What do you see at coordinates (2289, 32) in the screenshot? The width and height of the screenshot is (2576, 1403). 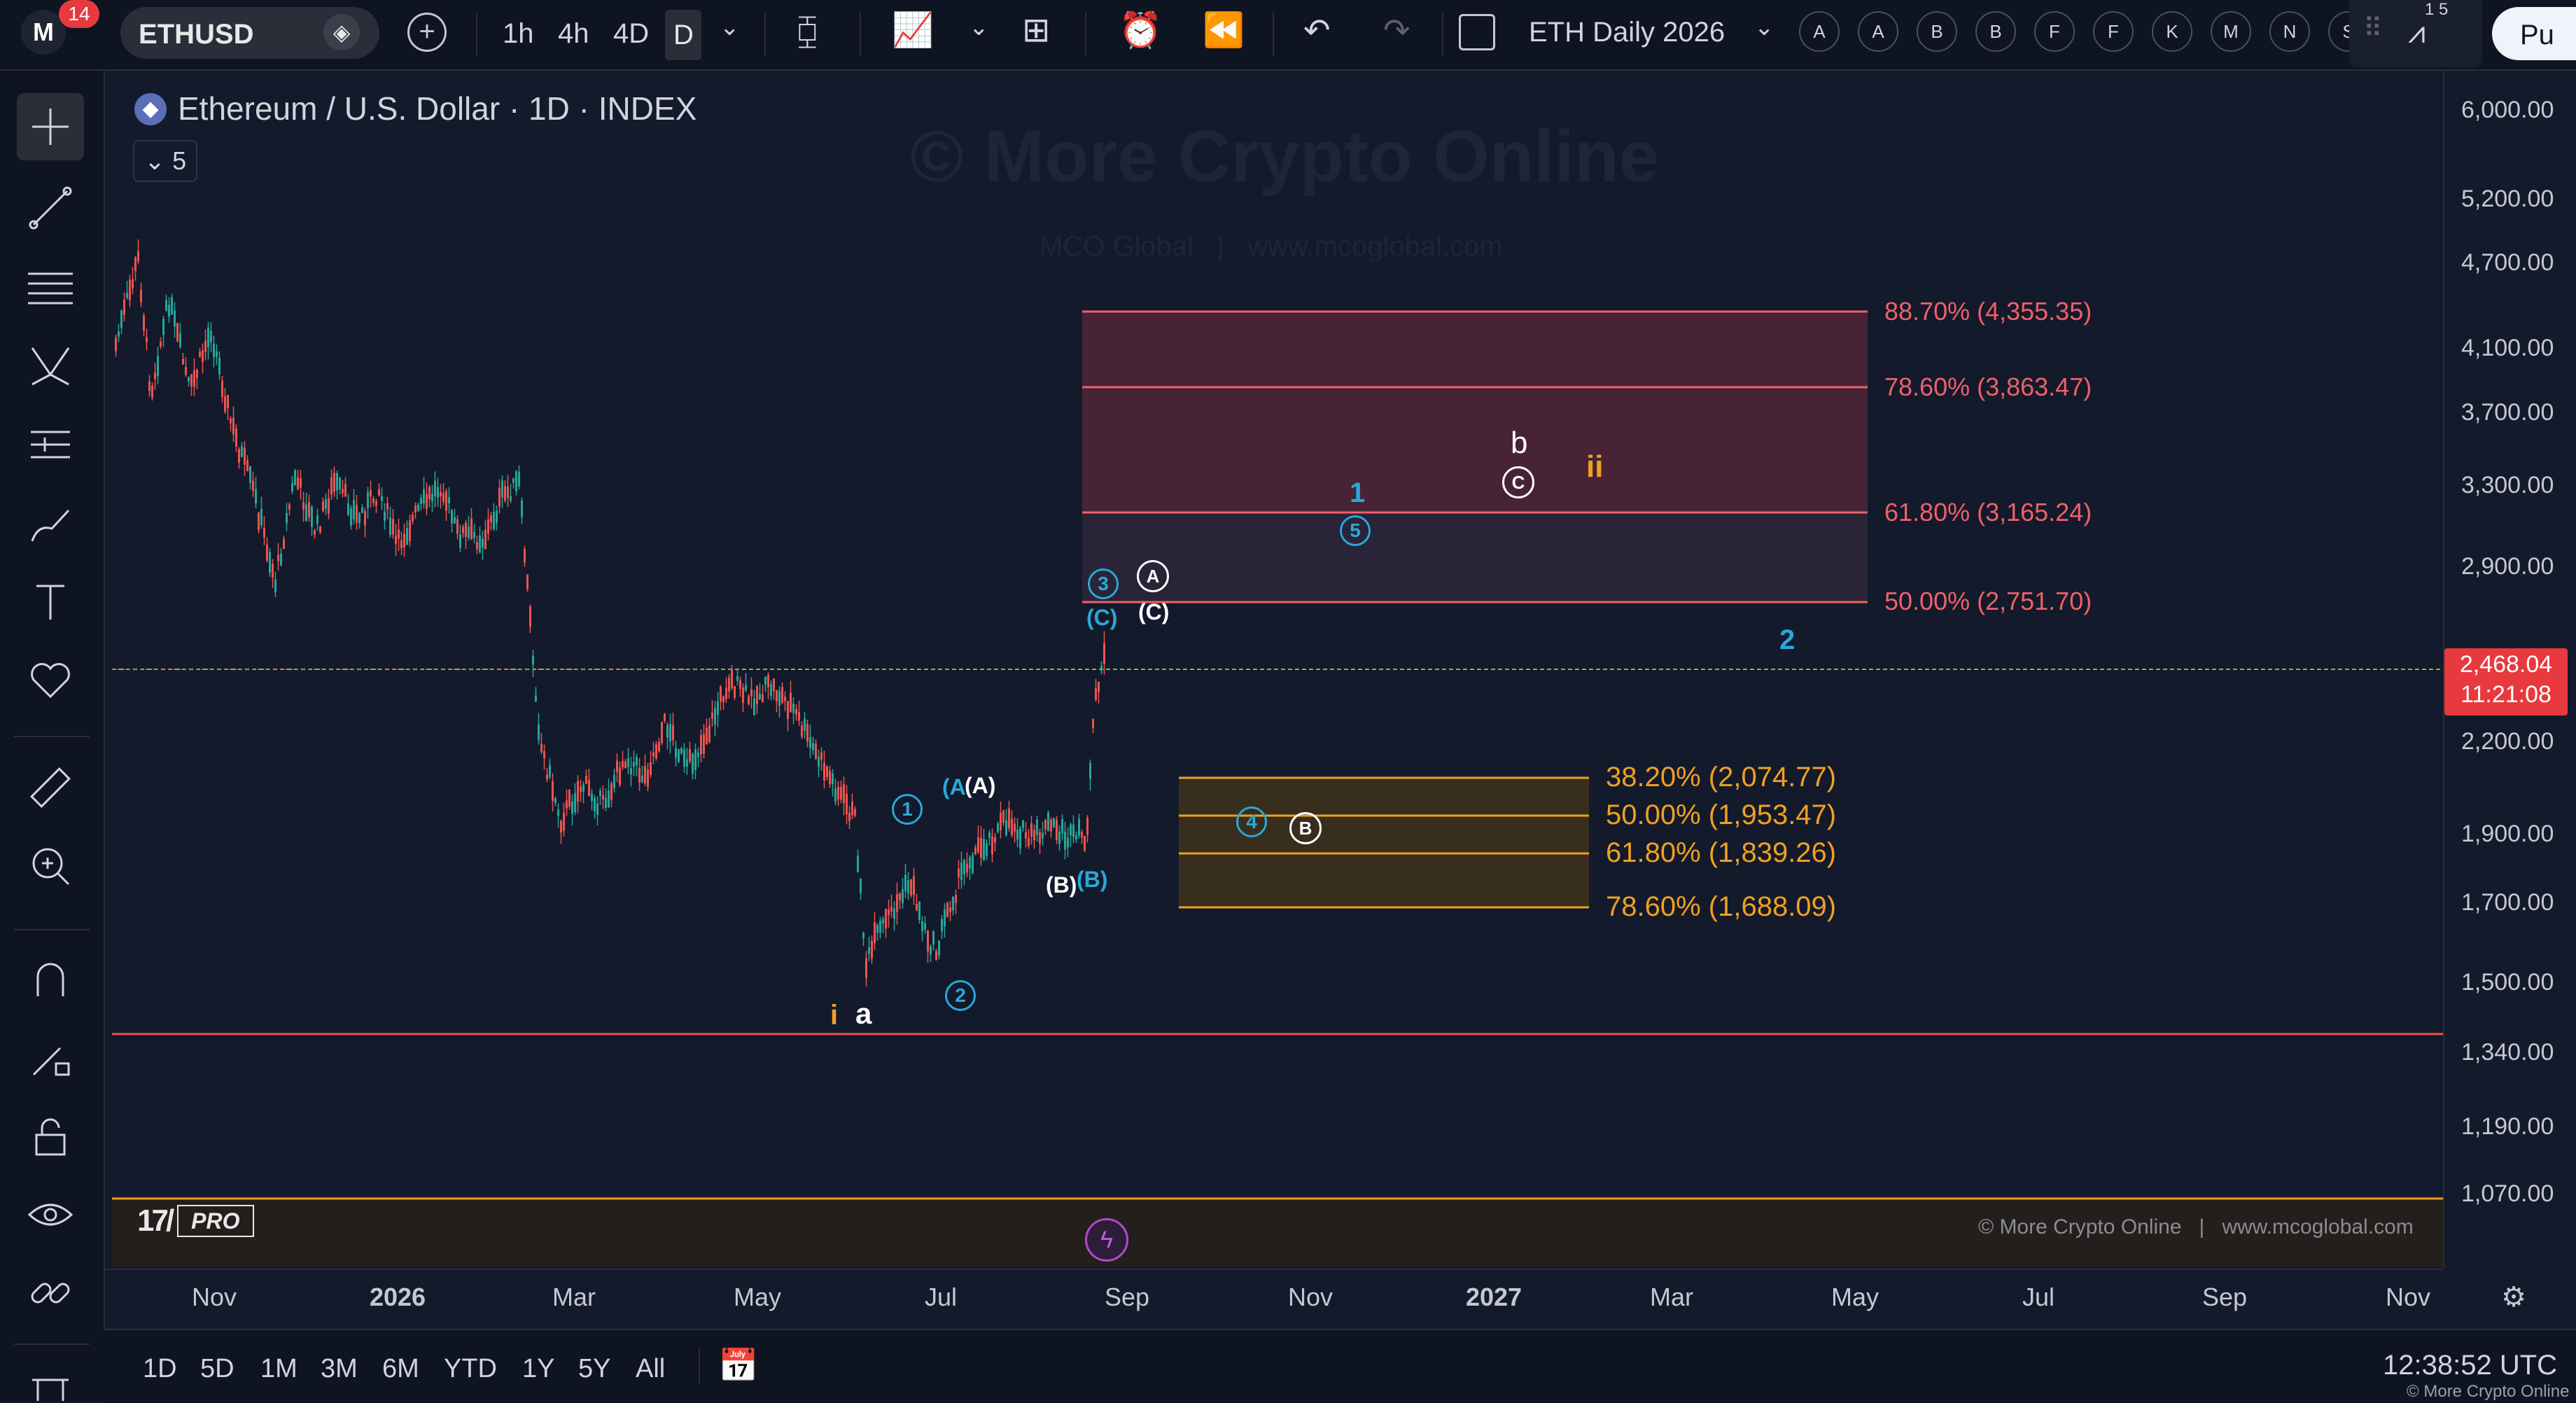 I see `alert-button: N` at bounding box center [2289, 32].